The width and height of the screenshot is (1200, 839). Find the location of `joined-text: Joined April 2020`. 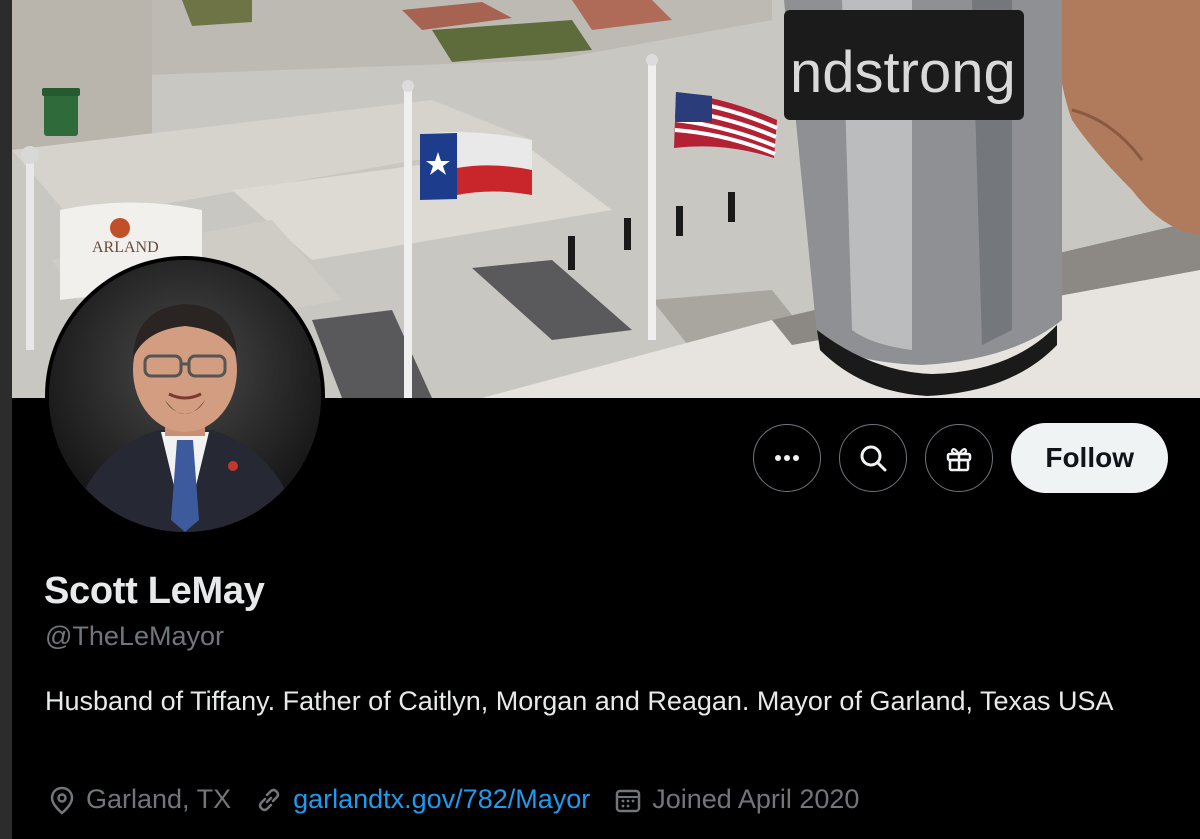

joined-text: Joined April 2020 is located at coordinates (756, 799).